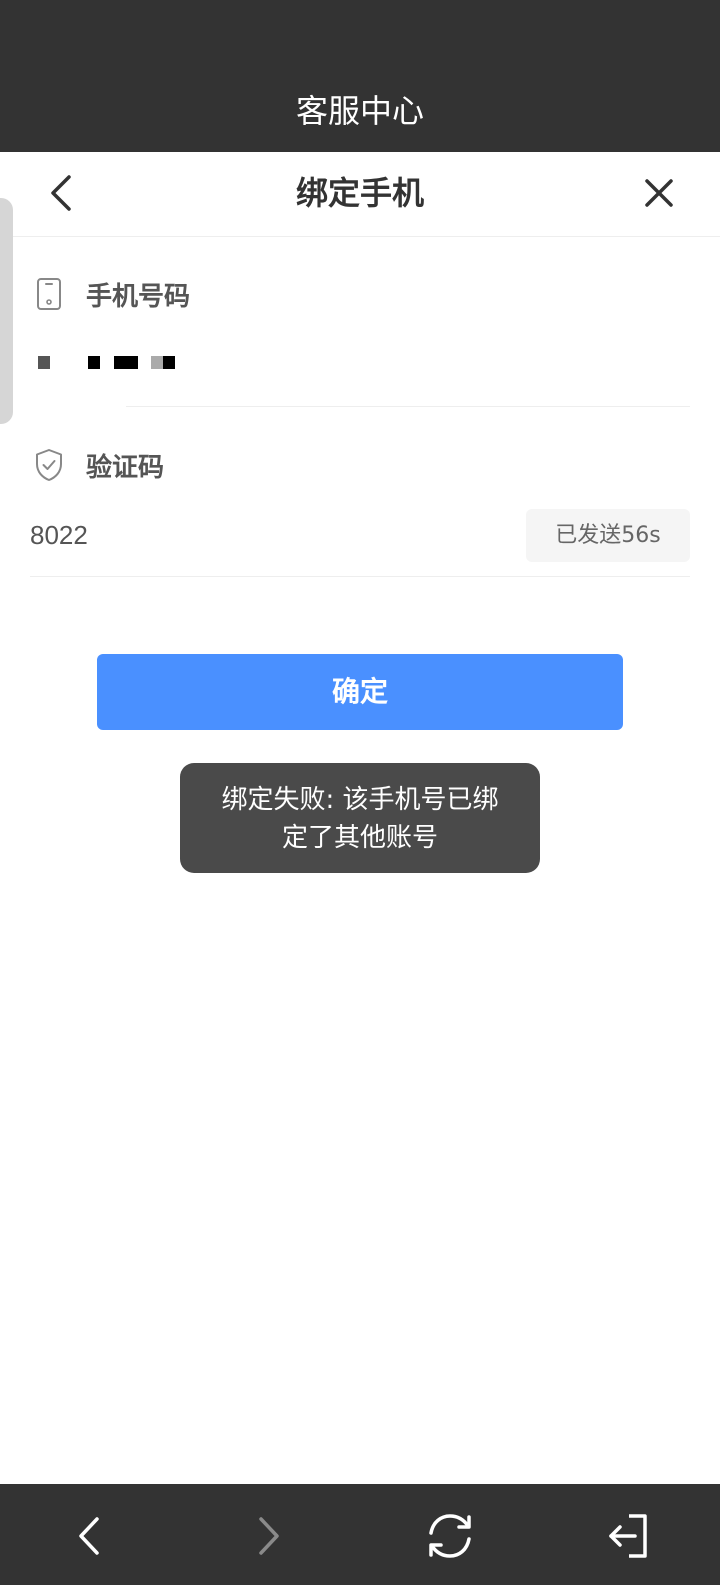  I want to click on code-label: 验证码, so click(125, 467).